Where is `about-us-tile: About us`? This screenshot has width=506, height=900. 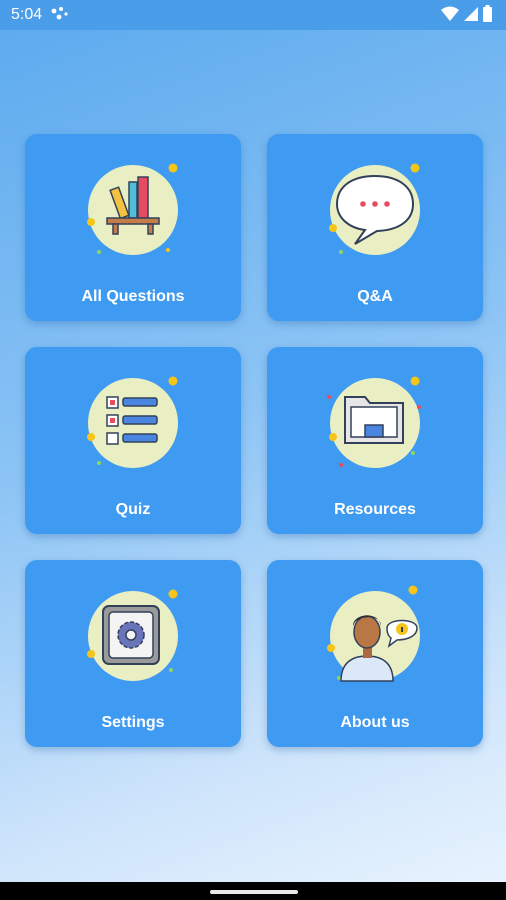
about-us-tile: About us is located at coordinates (375, 653).